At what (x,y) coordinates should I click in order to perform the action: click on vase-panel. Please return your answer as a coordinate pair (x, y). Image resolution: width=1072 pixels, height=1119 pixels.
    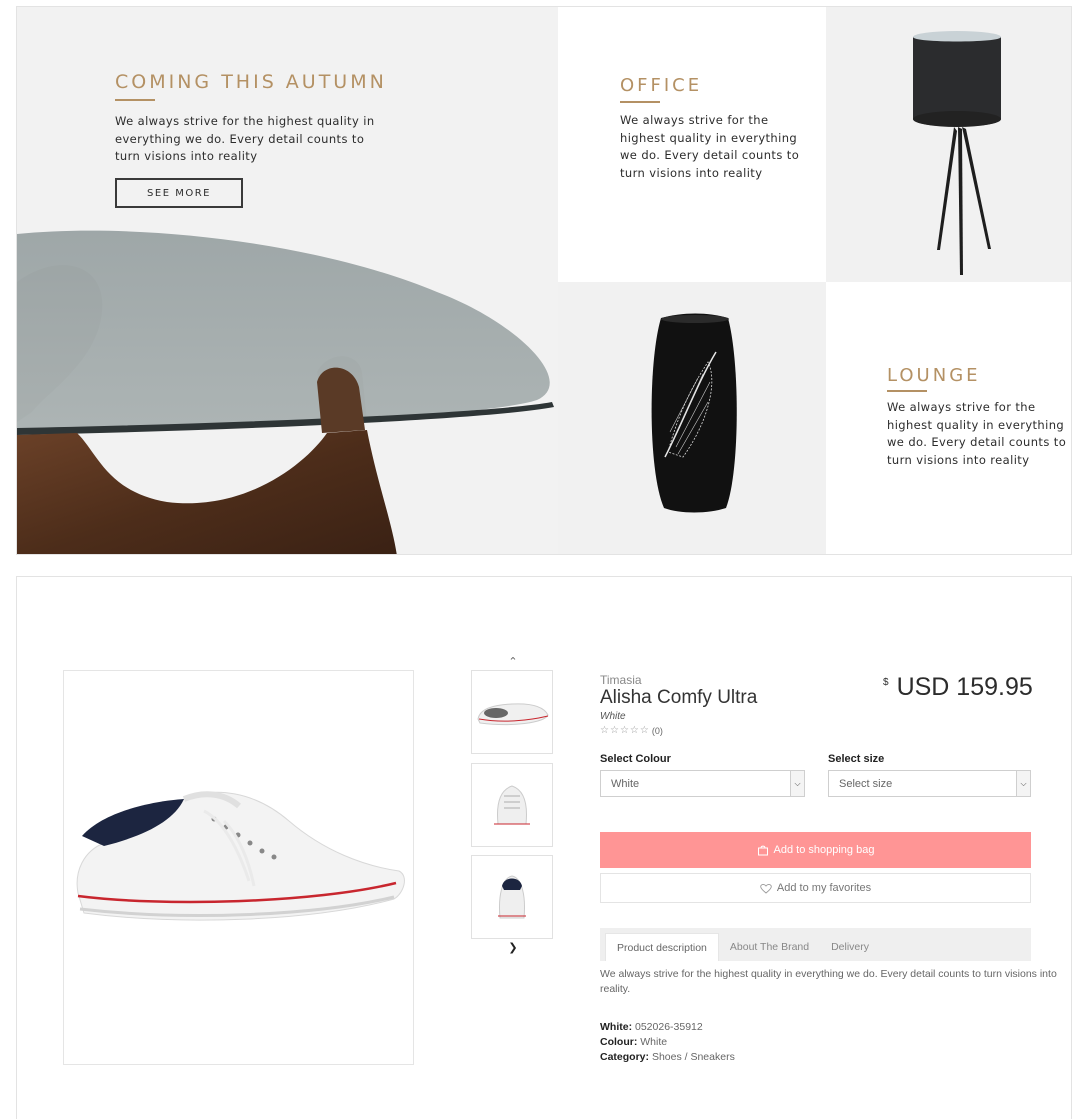
    Looking at the image, I should click on (692, 418).